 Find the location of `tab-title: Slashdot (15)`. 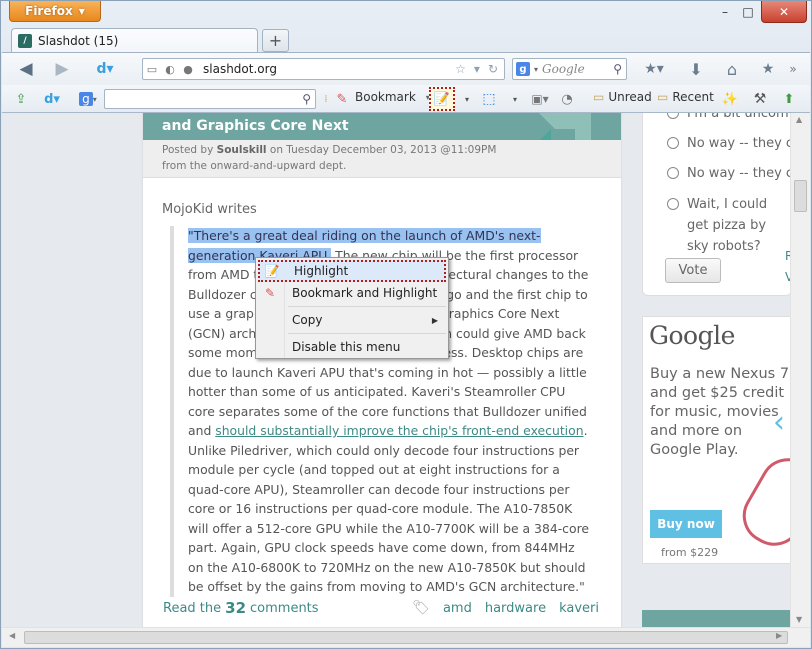

tab-title: Slashdot (15) is located at coordinates (78, 41).